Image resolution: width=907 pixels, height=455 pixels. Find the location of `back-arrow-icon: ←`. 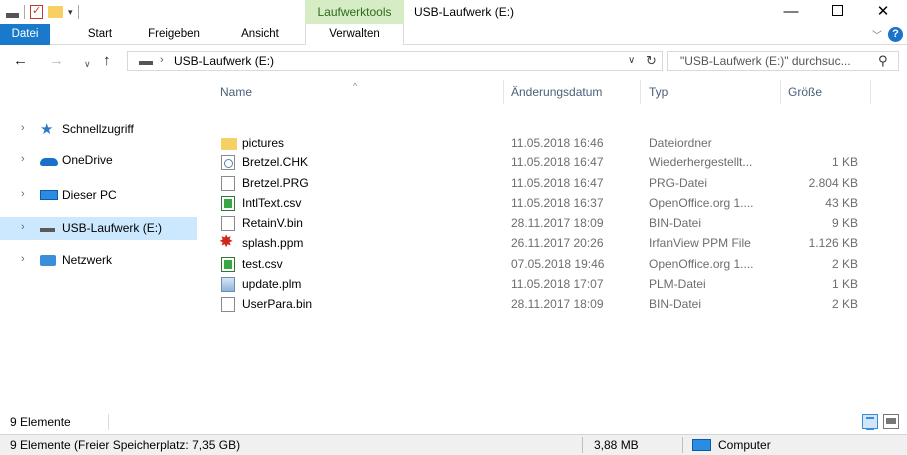

back-arrow-icon: ← is located at coordinates (20, 61).